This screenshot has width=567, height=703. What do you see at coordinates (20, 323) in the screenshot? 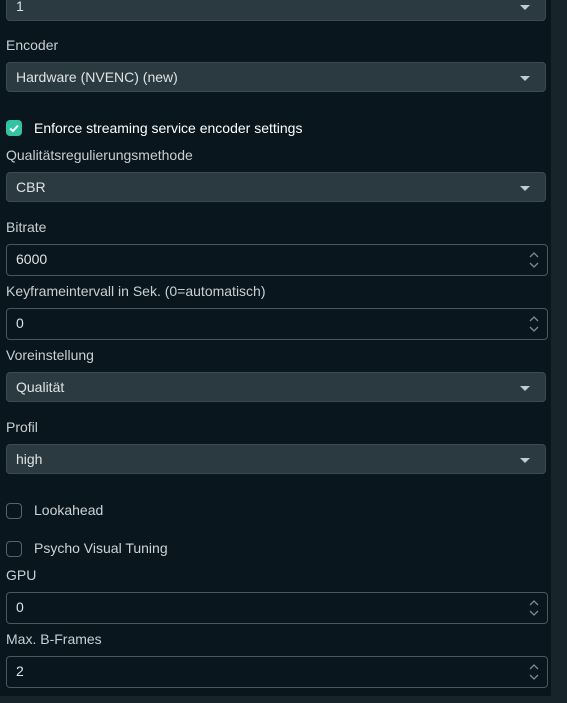
I see `keyframe-value: 0` at bounding box center [20, 323].